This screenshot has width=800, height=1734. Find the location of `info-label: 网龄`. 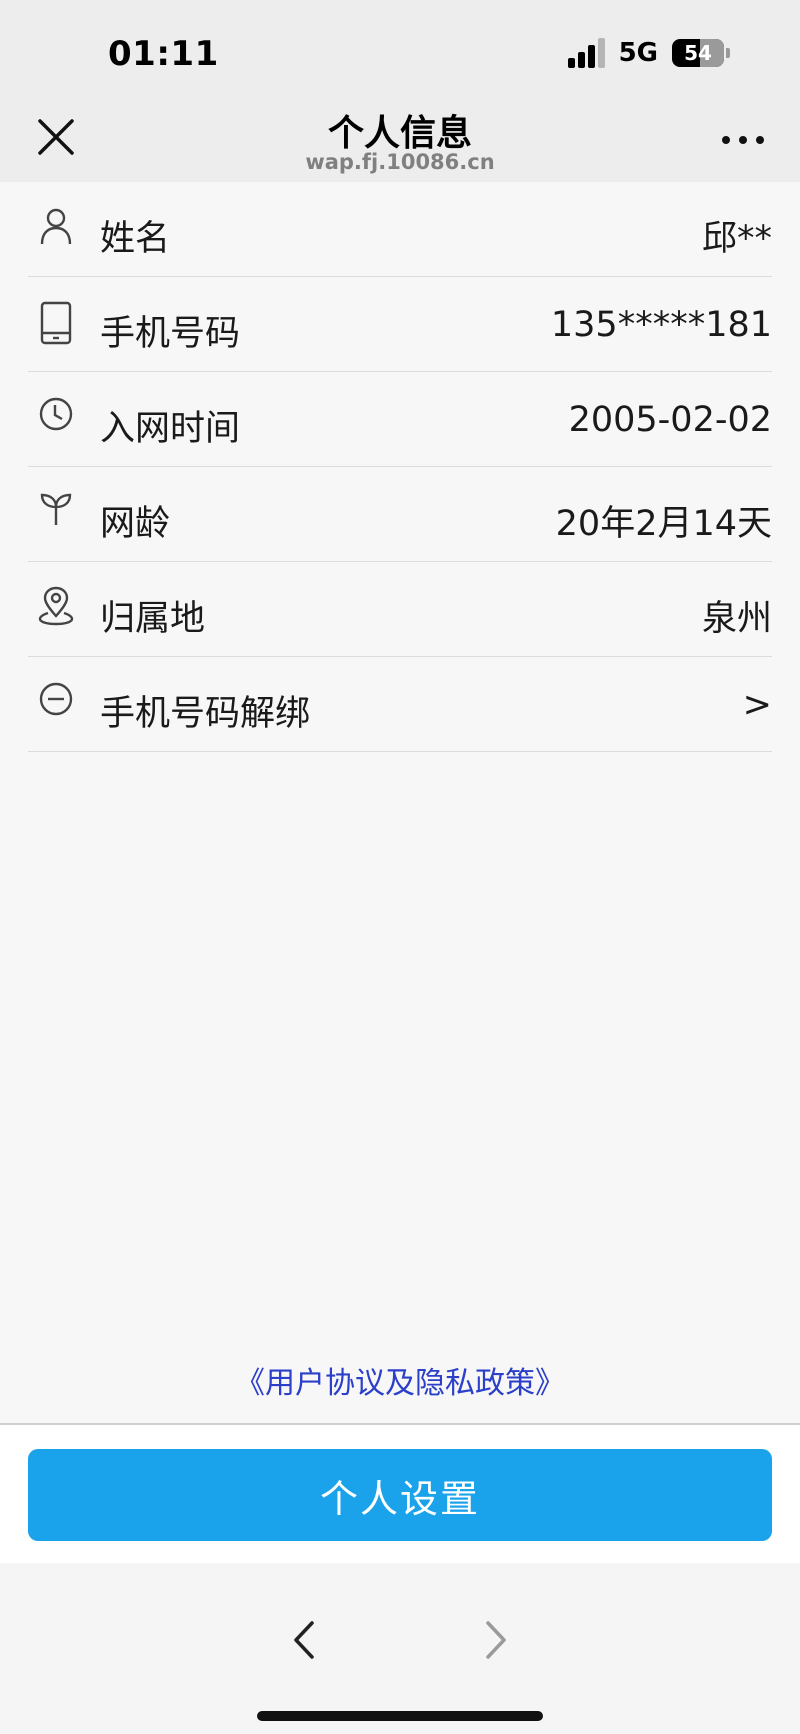

info-label: 网龄 is located at coordinates (135, 524).